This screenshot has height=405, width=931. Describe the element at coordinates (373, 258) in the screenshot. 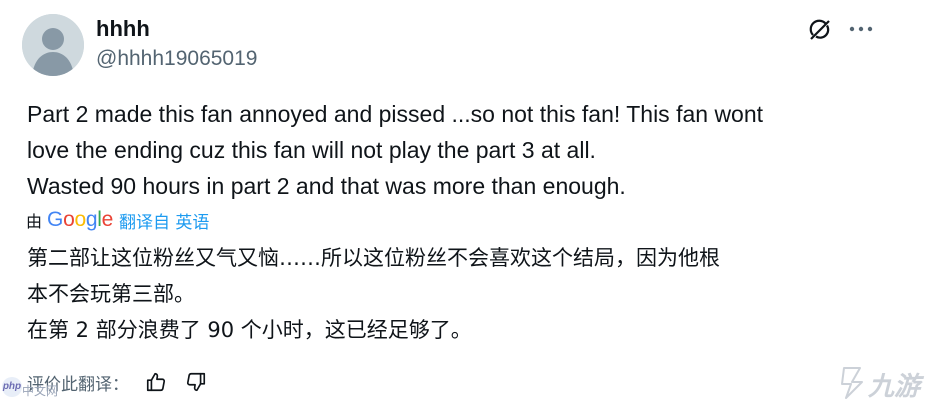

I see `translated-line: 第二部让这位粉丝又气又恼……所以这位粉丝不会喜欢这个结局，因为他根` at that location.